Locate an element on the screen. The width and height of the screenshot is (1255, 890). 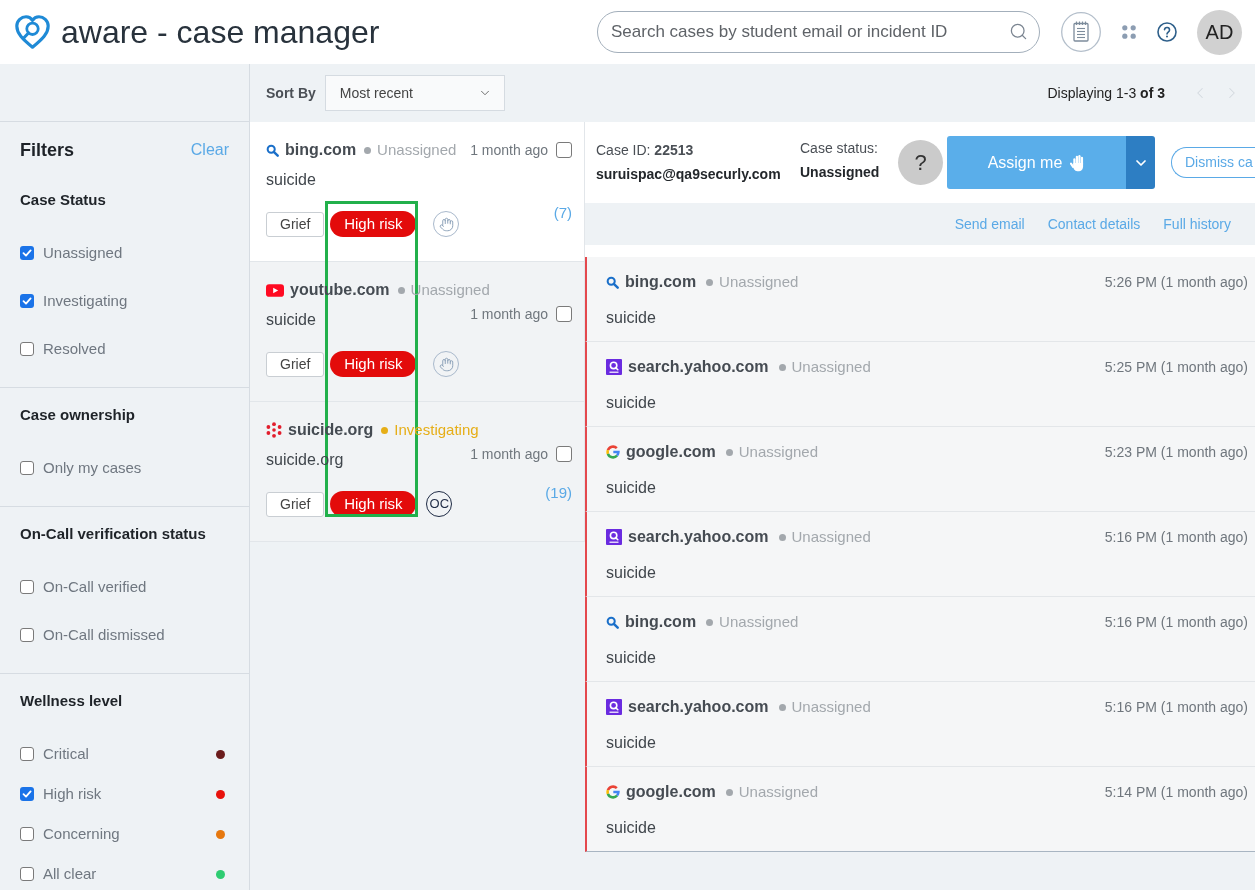
event-time: 5:26 PM (1 month ago) is located at coordinates (1176, 282).